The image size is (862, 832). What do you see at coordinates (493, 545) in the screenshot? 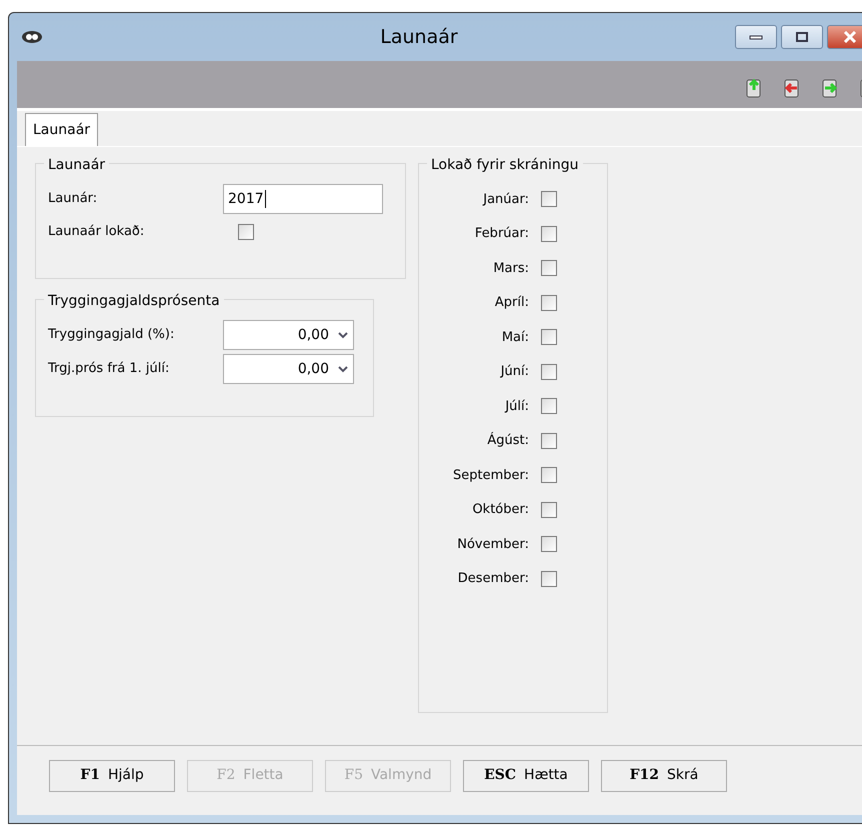
I see `month-label: Nóvember:` at bounding box center [493, 545].